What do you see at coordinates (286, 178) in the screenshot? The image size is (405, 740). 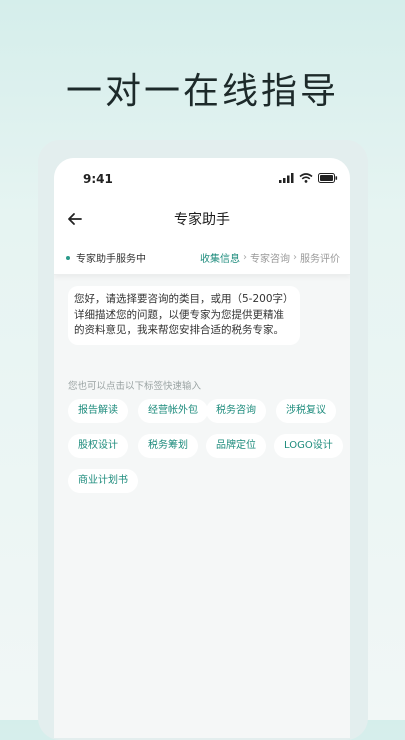 I see `signal-icon` at bounding box center [286, 178].